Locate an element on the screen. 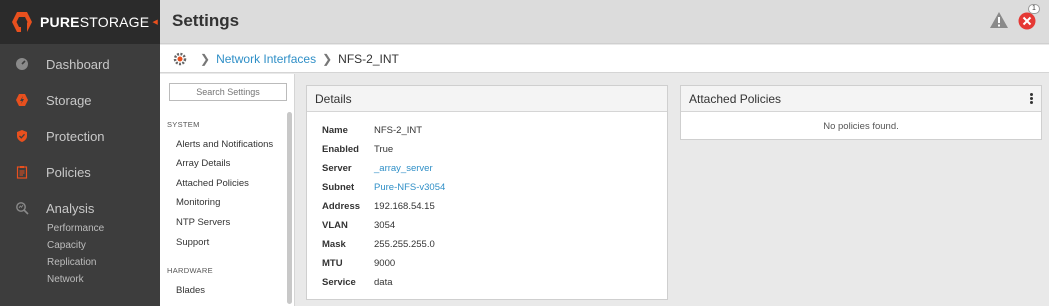  detail-row-enabled: Enabled True is located at coordinates (357, 149).